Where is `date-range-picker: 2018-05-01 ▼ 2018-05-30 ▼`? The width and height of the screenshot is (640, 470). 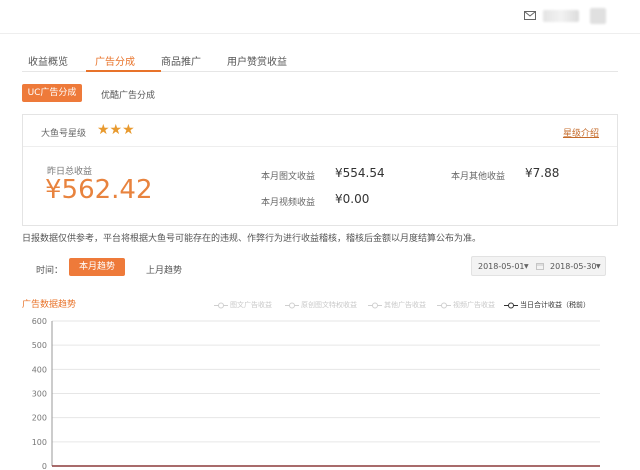 date-range-picker: 2018-05-01 ▼ 2018-05-30 ▼ is located at coordinates (538, 266).